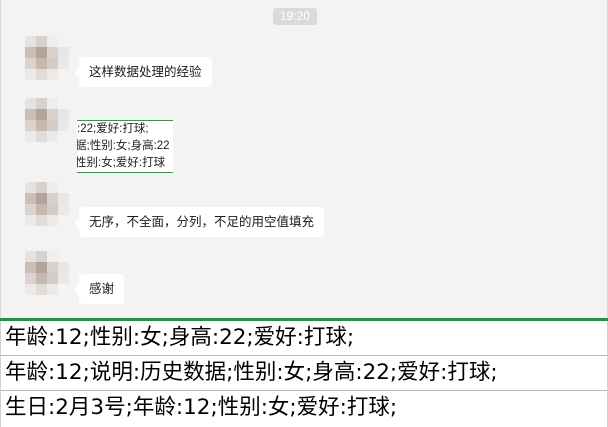 The width and height of the screenshot is (608, 427). Describe the element at coordinates (201, 407) in the screenshot. I see `data-line: 生日:2月3号;年龄:12;性别:女;爱好:打球;` at that location.